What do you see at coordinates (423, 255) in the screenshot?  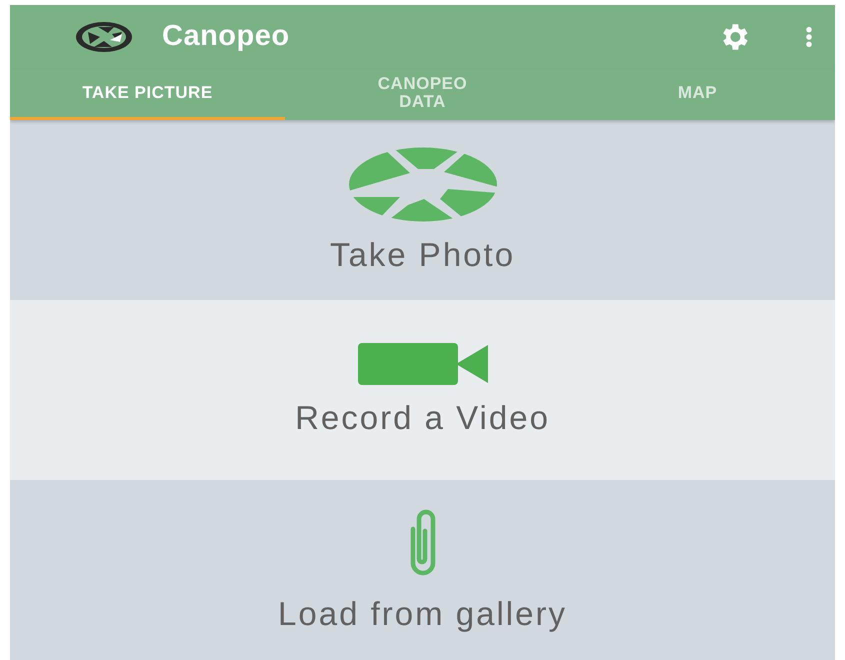 I see `action-label: Take Photo` at bounding box center [423, 255].